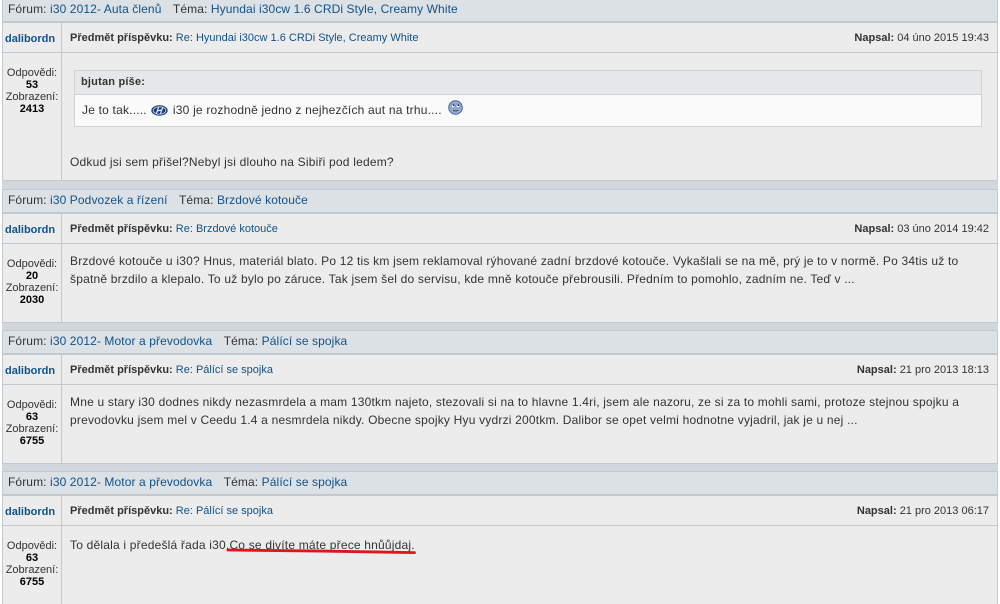  What do you see at coordinates (32, 276) in the screenshot?
I see `replies-count: 20` at bounding box center [32, 276].